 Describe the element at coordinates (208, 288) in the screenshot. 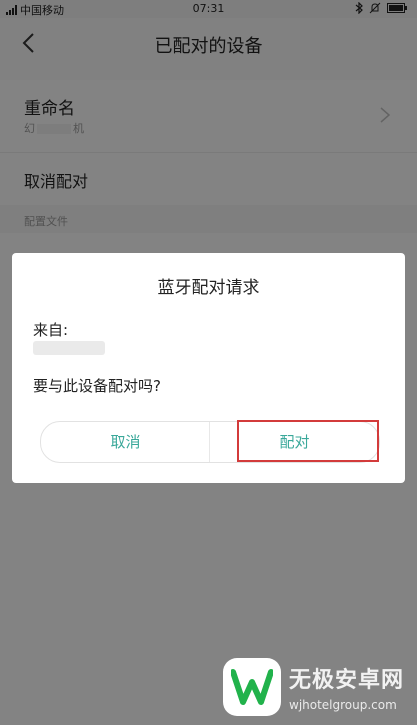

I see `dialog-title: 蓝牙配对请求` at that location.